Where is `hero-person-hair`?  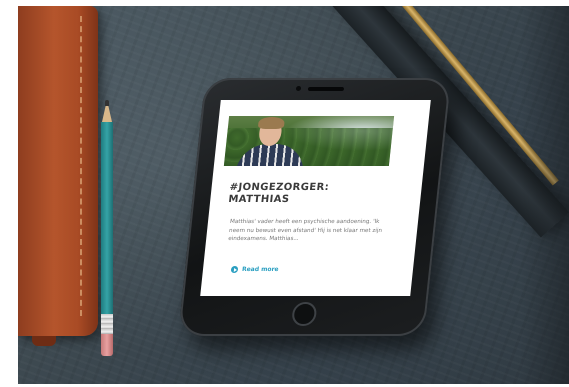 hero-person-hair is located at coordinates (271, 123).